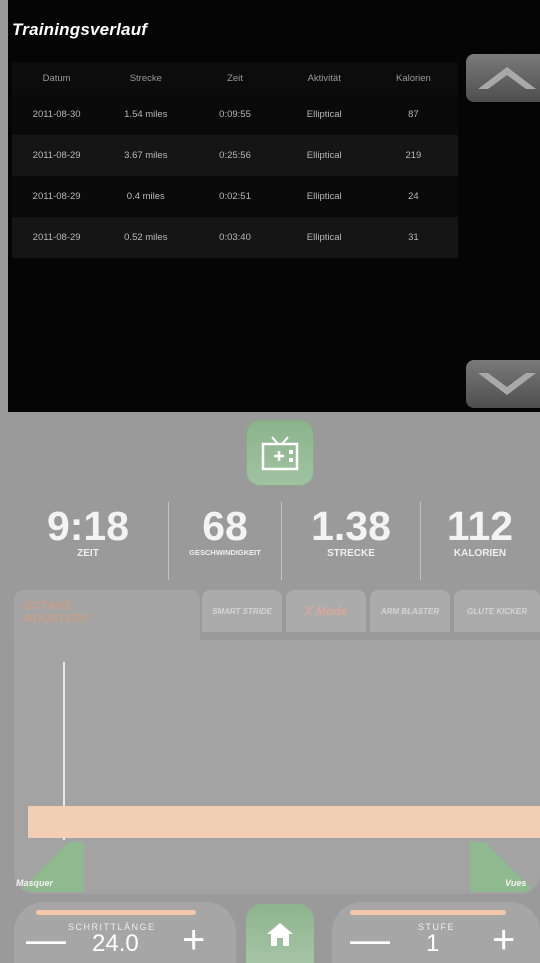 This screenshot has width=540, height=963. I want to click on level-minus-button: —, so click(370, 940).